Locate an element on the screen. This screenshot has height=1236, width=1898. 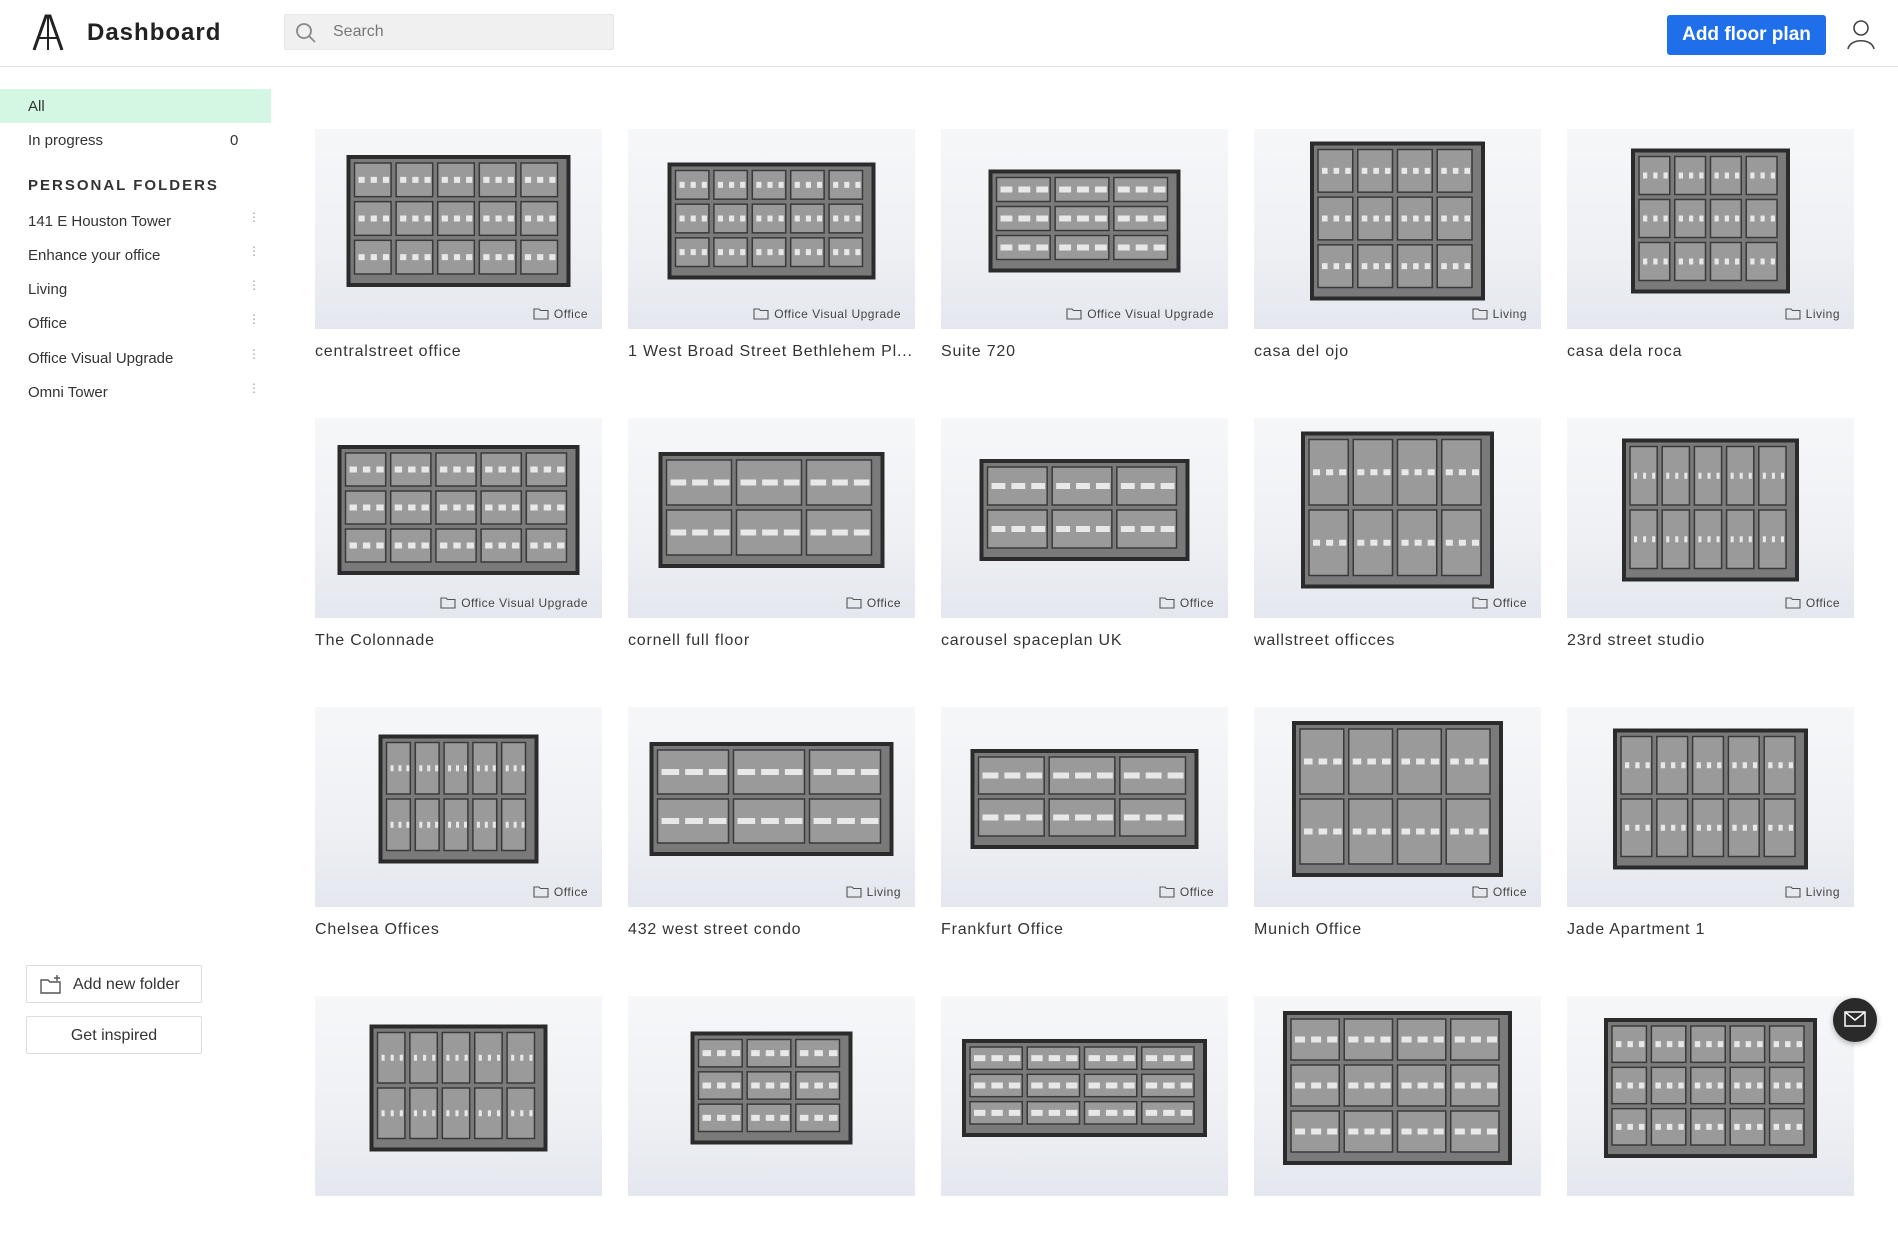
mail-icon is located at coordinates (1855, 1019).